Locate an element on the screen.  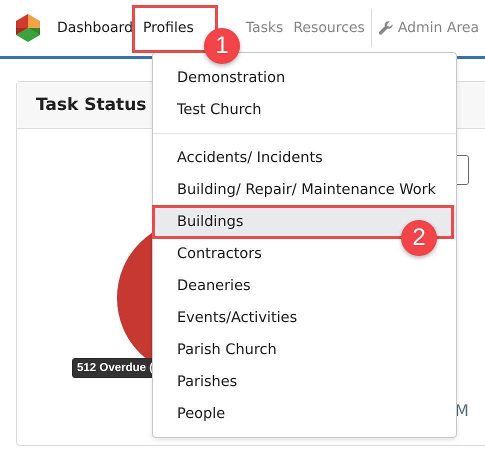
wrench-icon is located at coordinates (386, 28).